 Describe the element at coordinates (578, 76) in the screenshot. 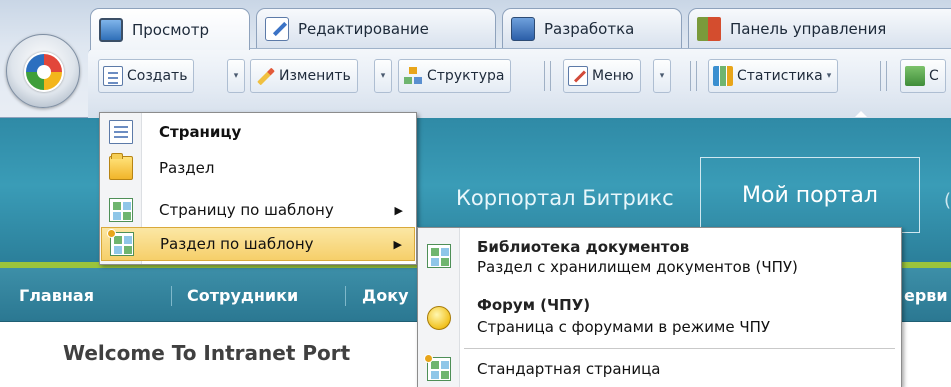

I see `menu-edit-icon` at that location.